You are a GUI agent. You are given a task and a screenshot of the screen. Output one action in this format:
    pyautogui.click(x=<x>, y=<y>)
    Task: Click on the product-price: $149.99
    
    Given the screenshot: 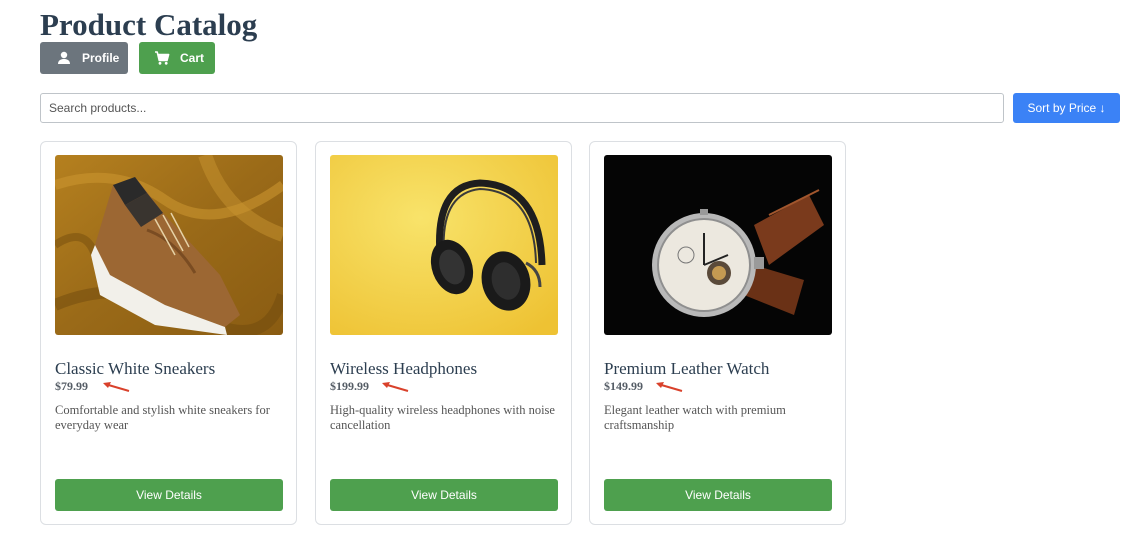 What is the action you would take?
    pyautogui.click(x=623, y=386)
    